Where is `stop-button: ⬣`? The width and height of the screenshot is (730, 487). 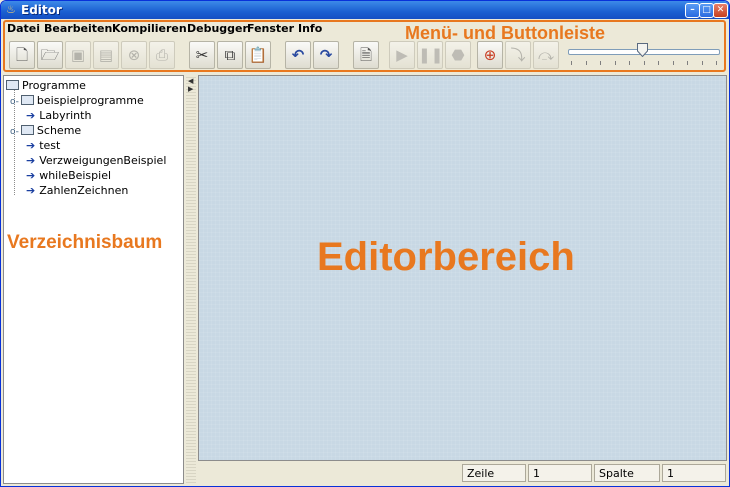 stop-button: ⬣ is located at coordinates (458, 55).